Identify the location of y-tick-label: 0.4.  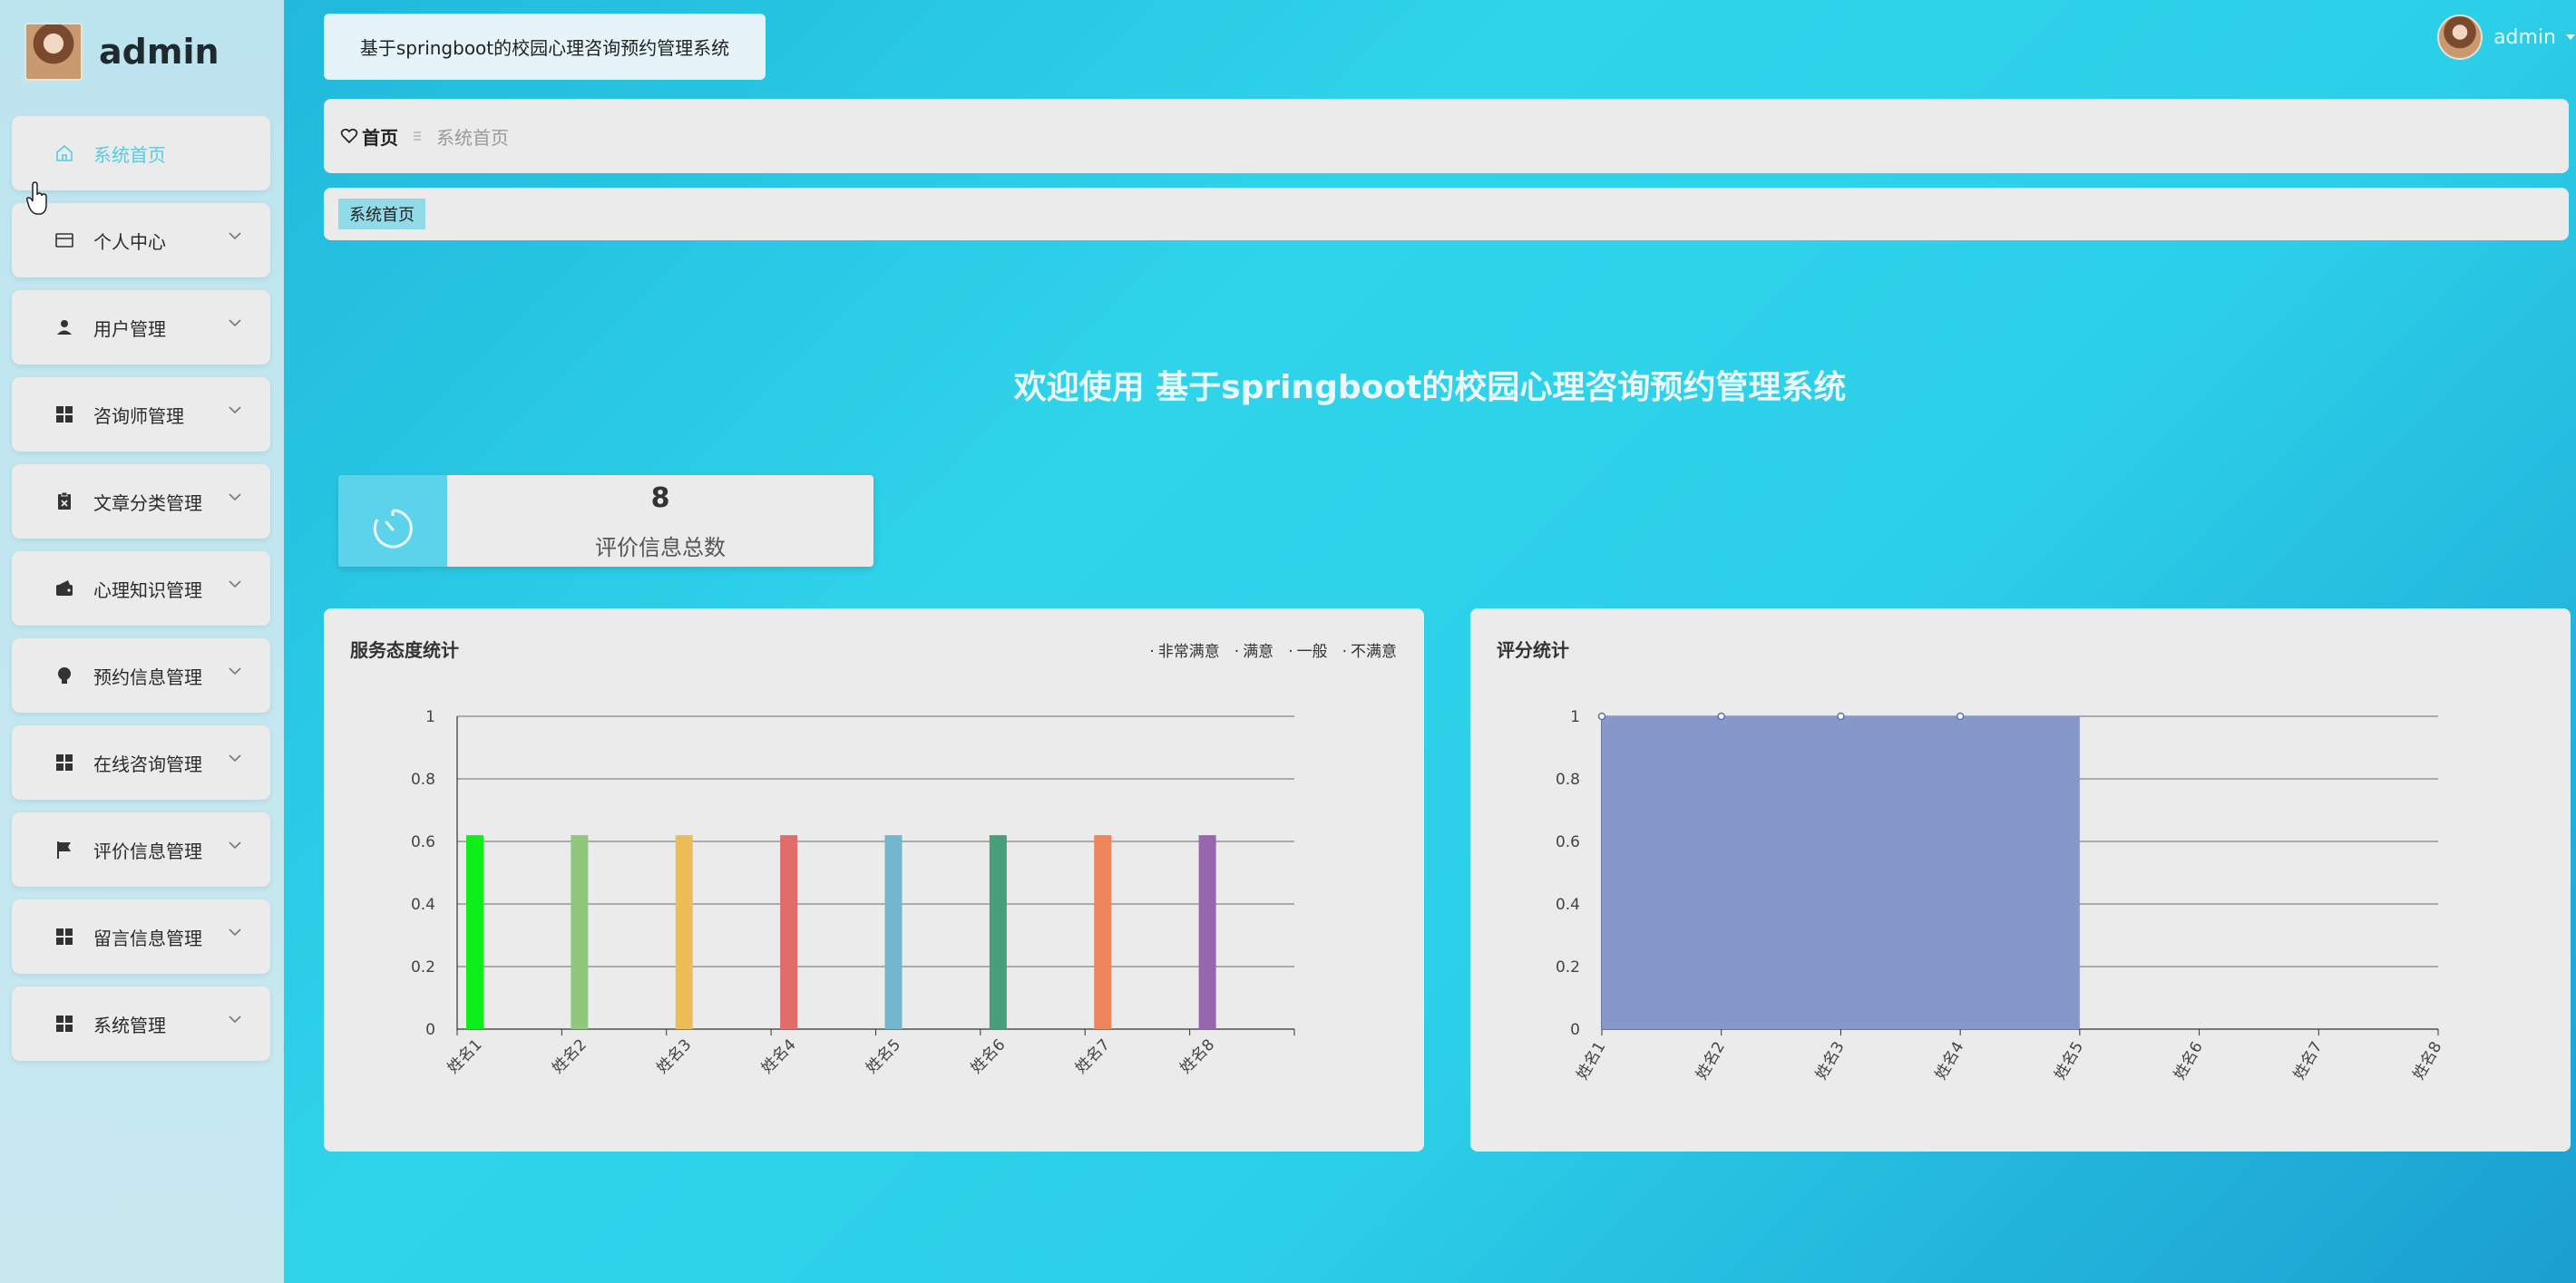
(1568, 905).